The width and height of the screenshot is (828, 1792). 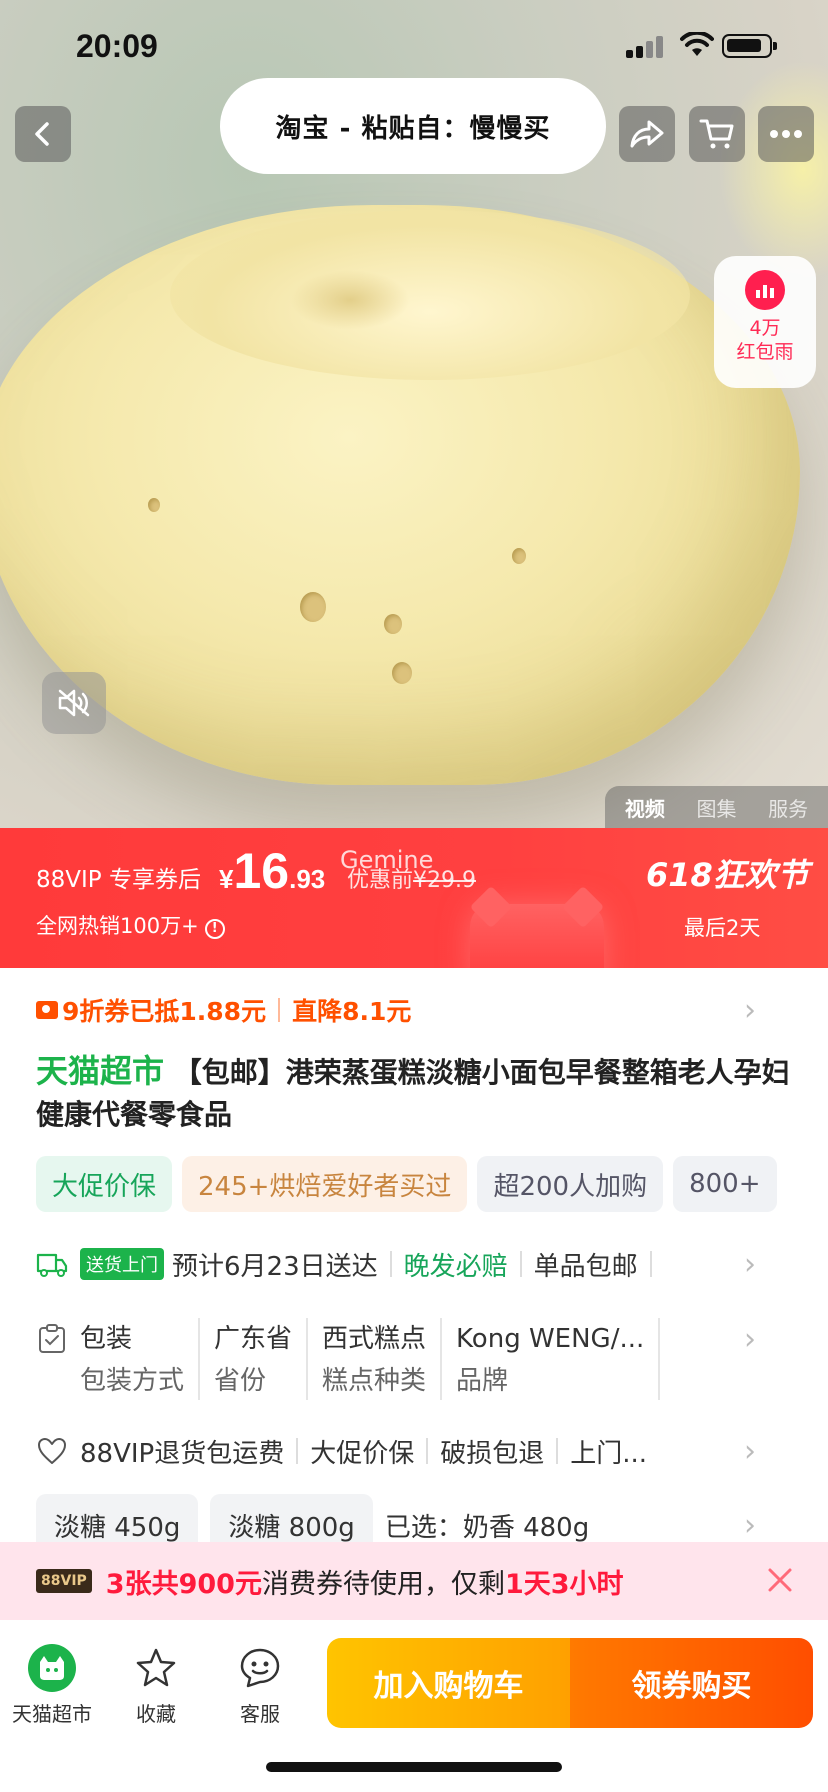 I want to click on spec-province: 广东省 省份, so click(x=253, y=1360).